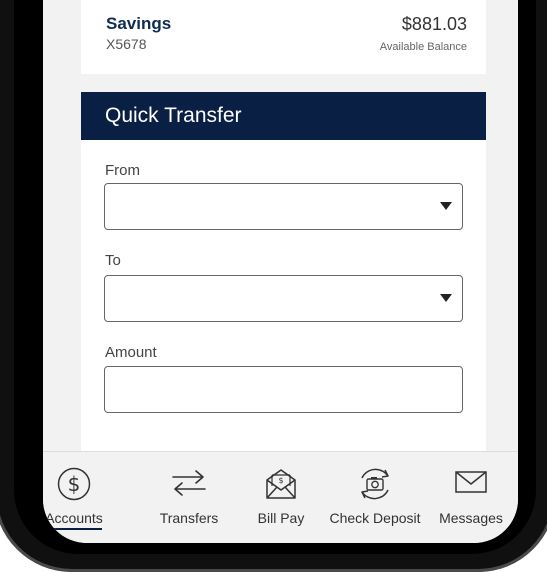  What do you see at coordinates (375, 484) in the screenshot?
I see `camera-refresh-icon` at bounding box center [375, 484].